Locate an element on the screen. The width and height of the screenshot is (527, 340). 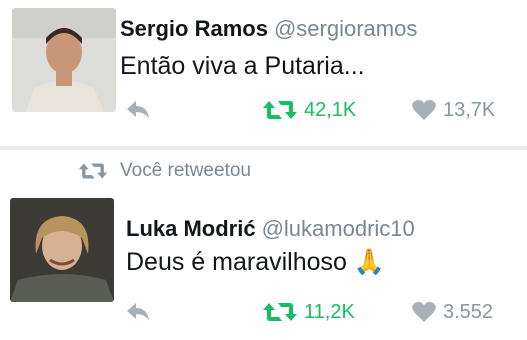
tweet-header: Luka Modrić @lukamodric10 is located at coordinates (270, 229).